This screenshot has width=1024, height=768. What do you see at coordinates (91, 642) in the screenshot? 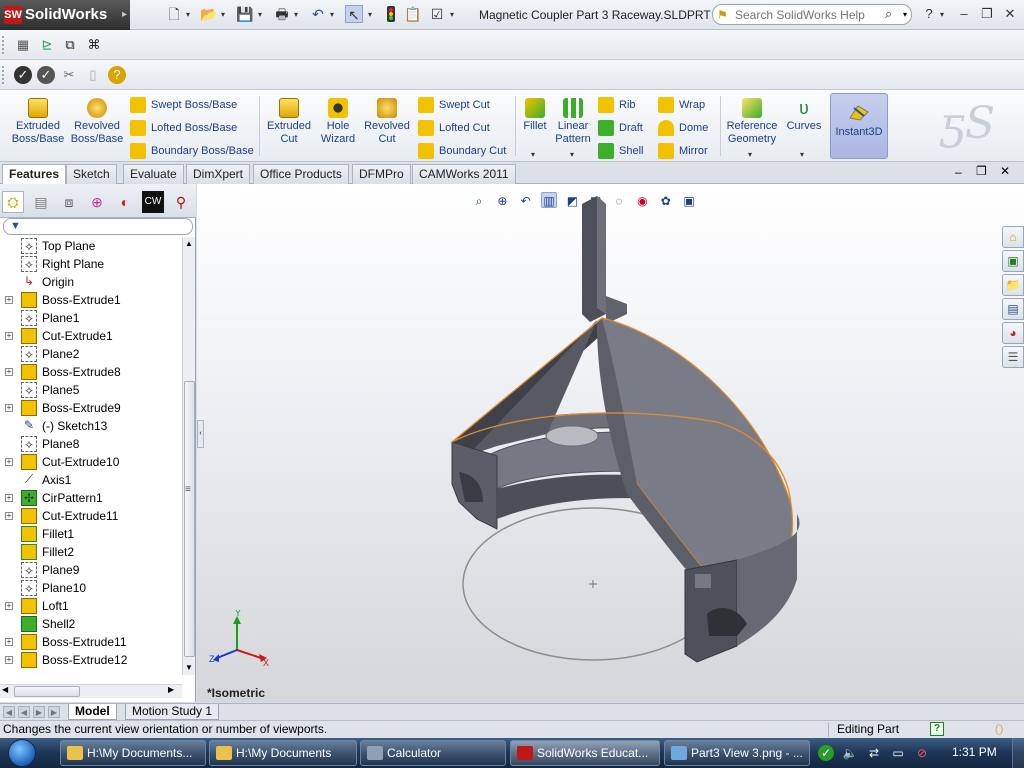
I see `tree-item: + Boss-Extrude11` at bounding box center [91, 642].